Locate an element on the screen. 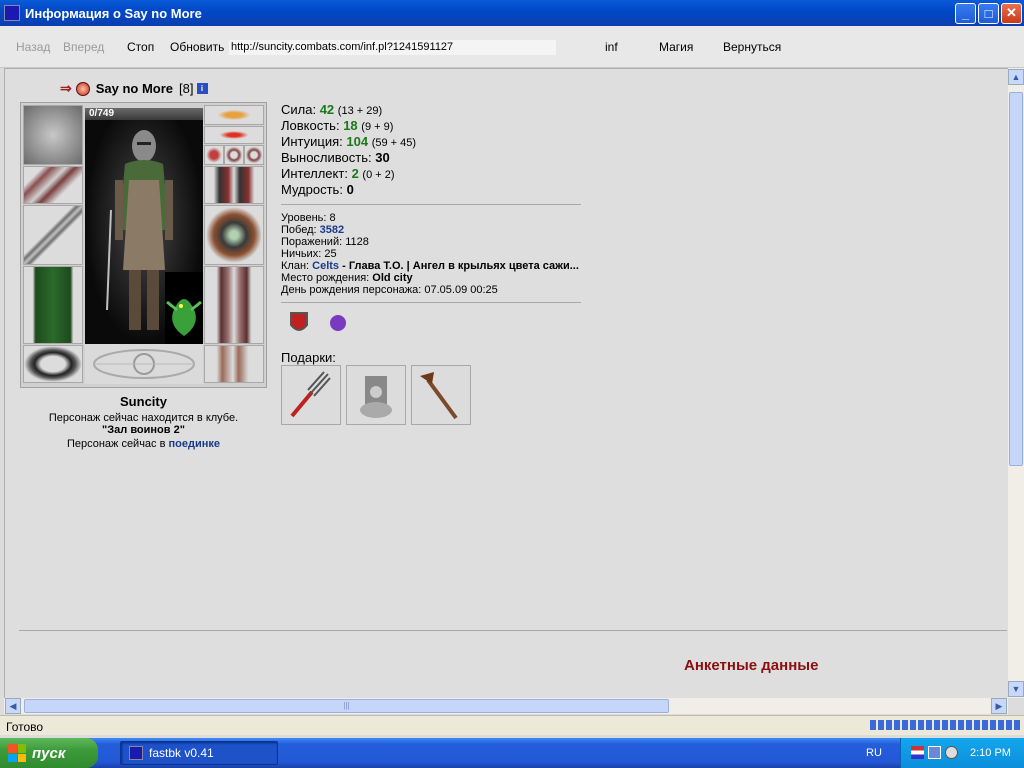  stop-button: Стоп is located at coordinates (140, 47).